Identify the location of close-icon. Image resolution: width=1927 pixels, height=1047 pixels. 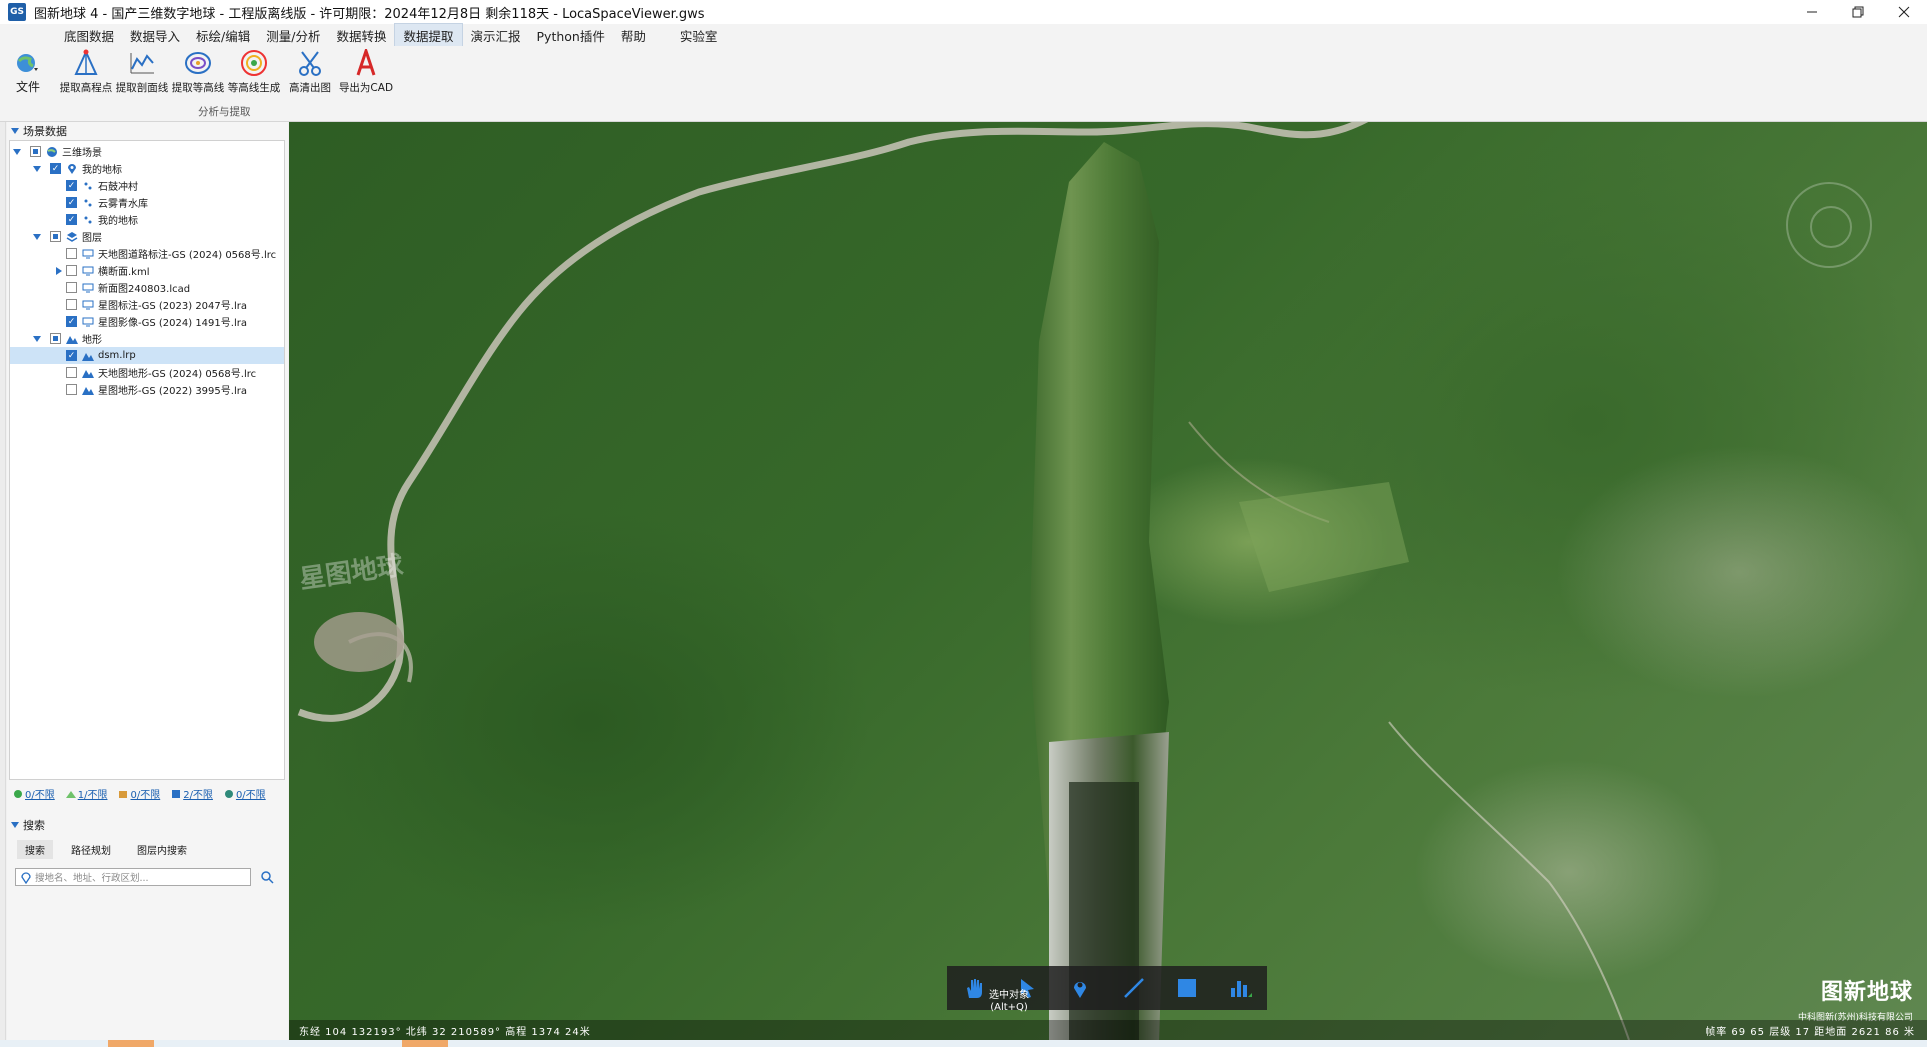
(1904, 12).